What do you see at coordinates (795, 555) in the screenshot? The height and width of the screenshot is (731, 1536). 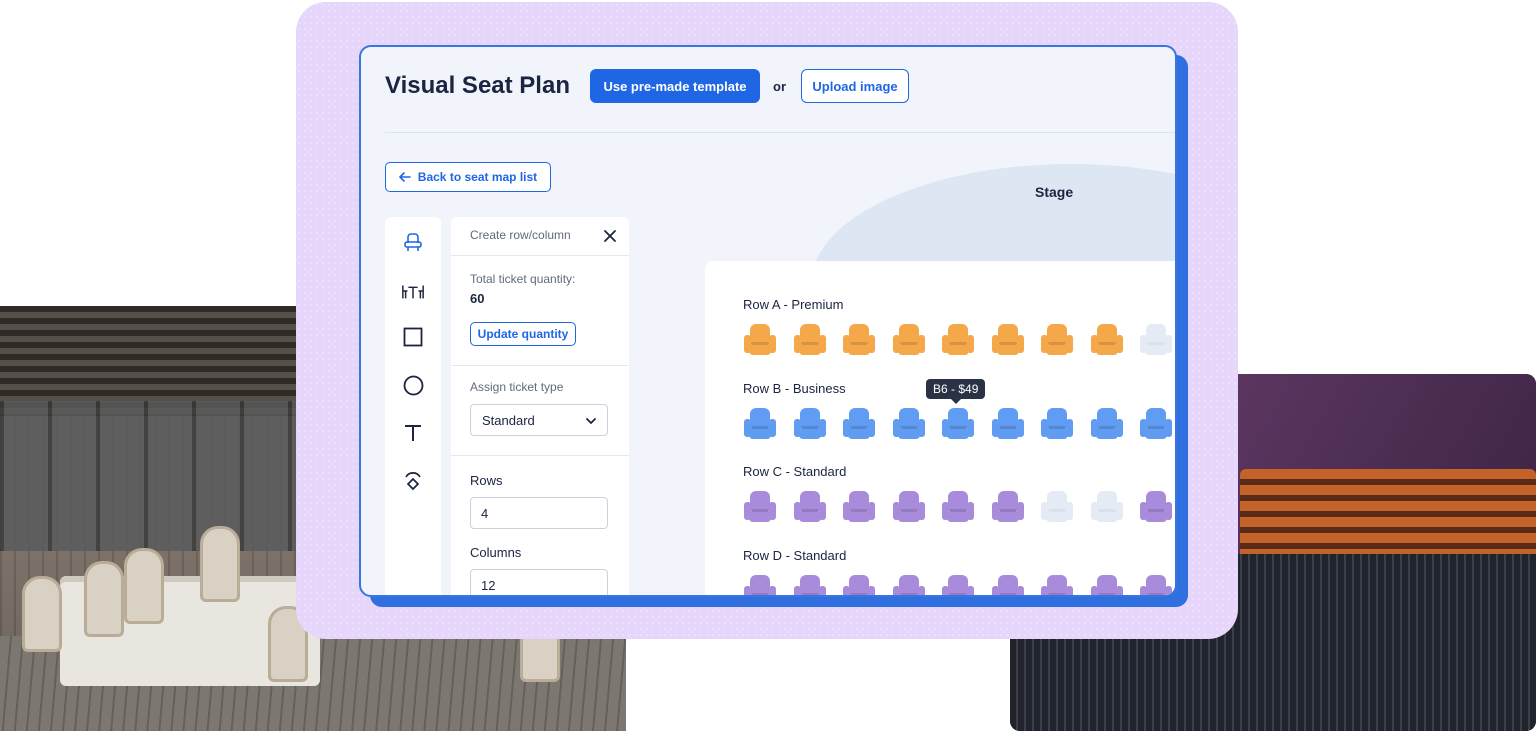 I see `row-label: Row D - Standard` at bounding box center [795, 555].